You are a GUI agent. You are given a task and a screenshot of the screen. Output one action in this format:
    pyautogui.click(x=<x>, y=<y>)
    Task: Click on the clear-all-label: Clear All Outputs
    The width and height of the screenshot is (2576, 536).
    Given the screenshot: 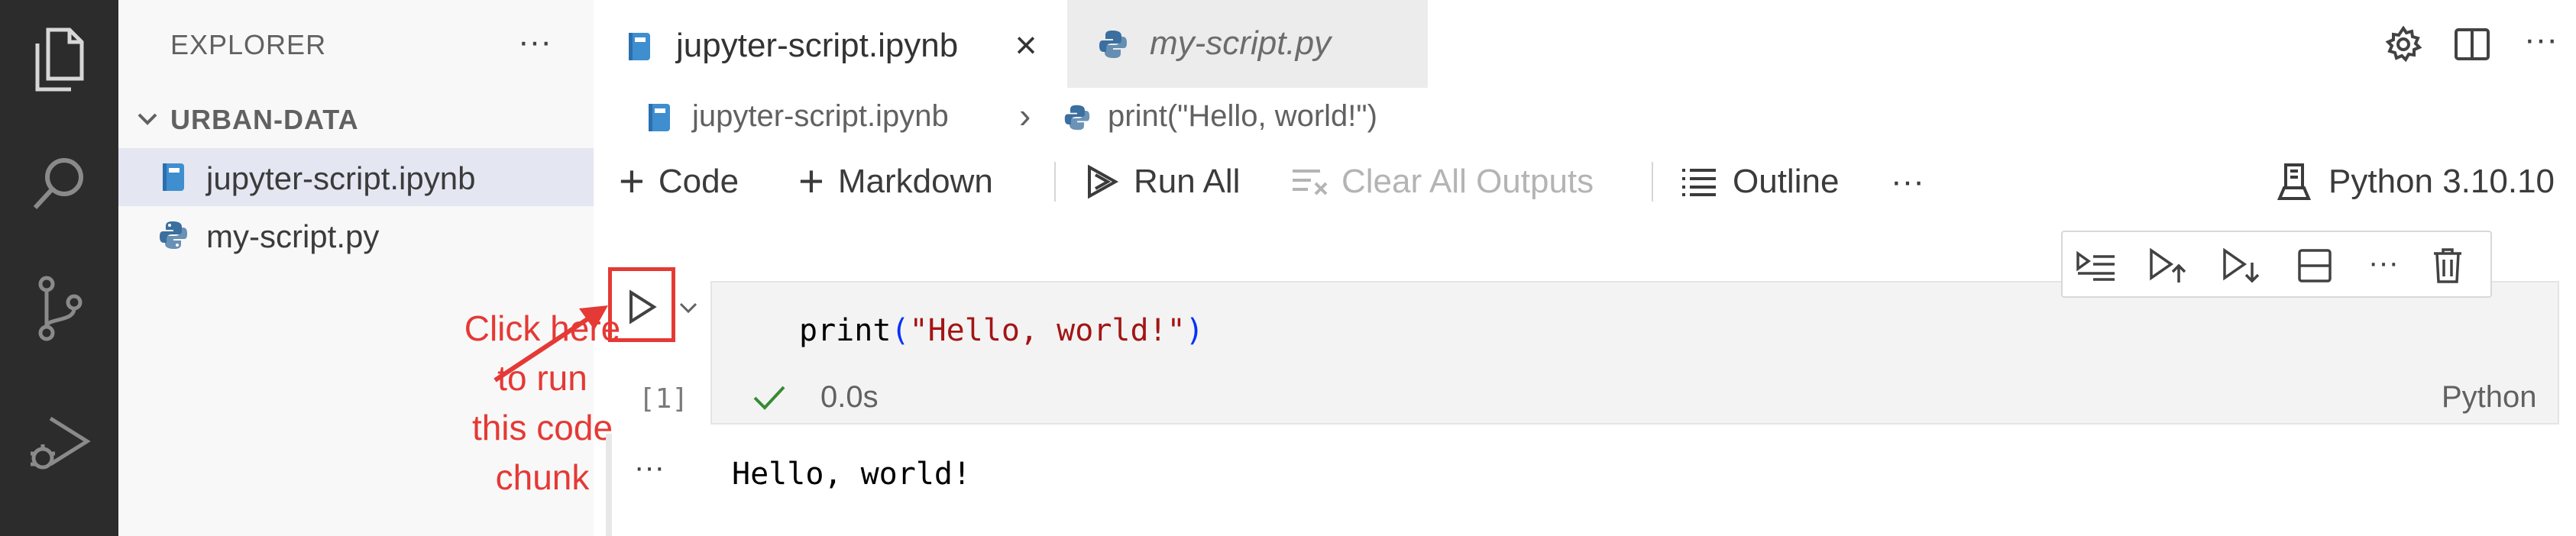 What is the action you would take?
    pyautogui.click(x=1467, y=181)
    